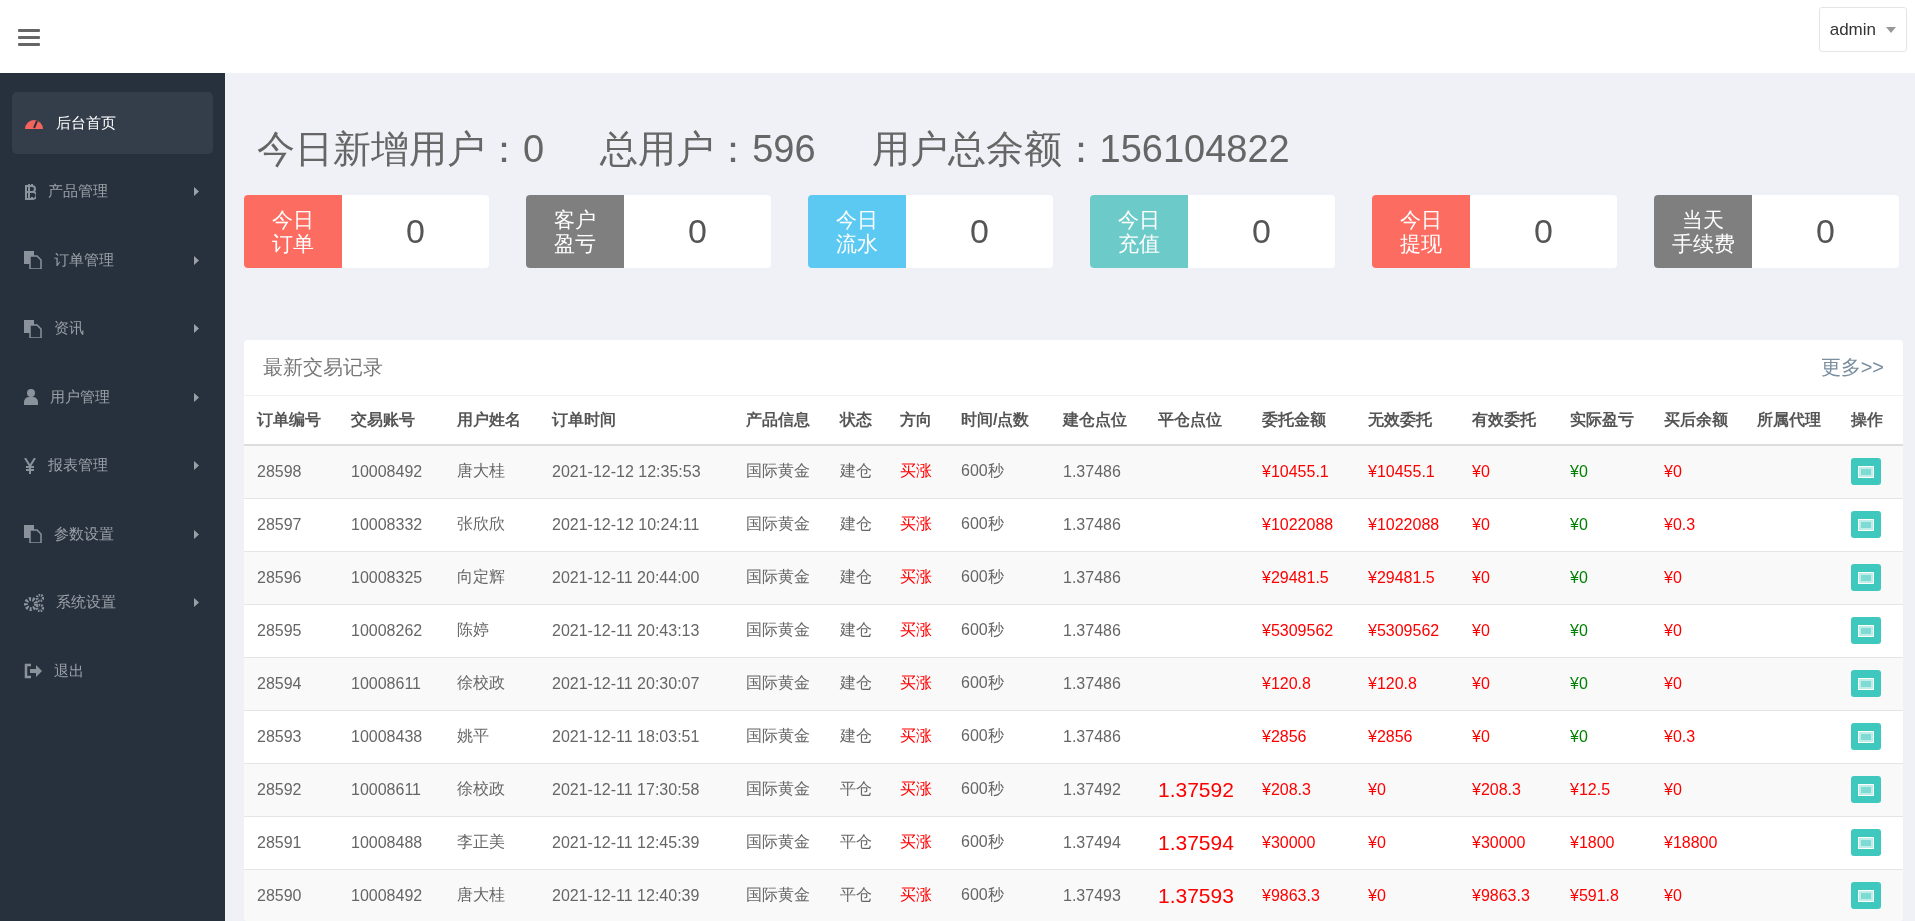  I want to click on table-cell: 1.37492, so click(1097, 789).